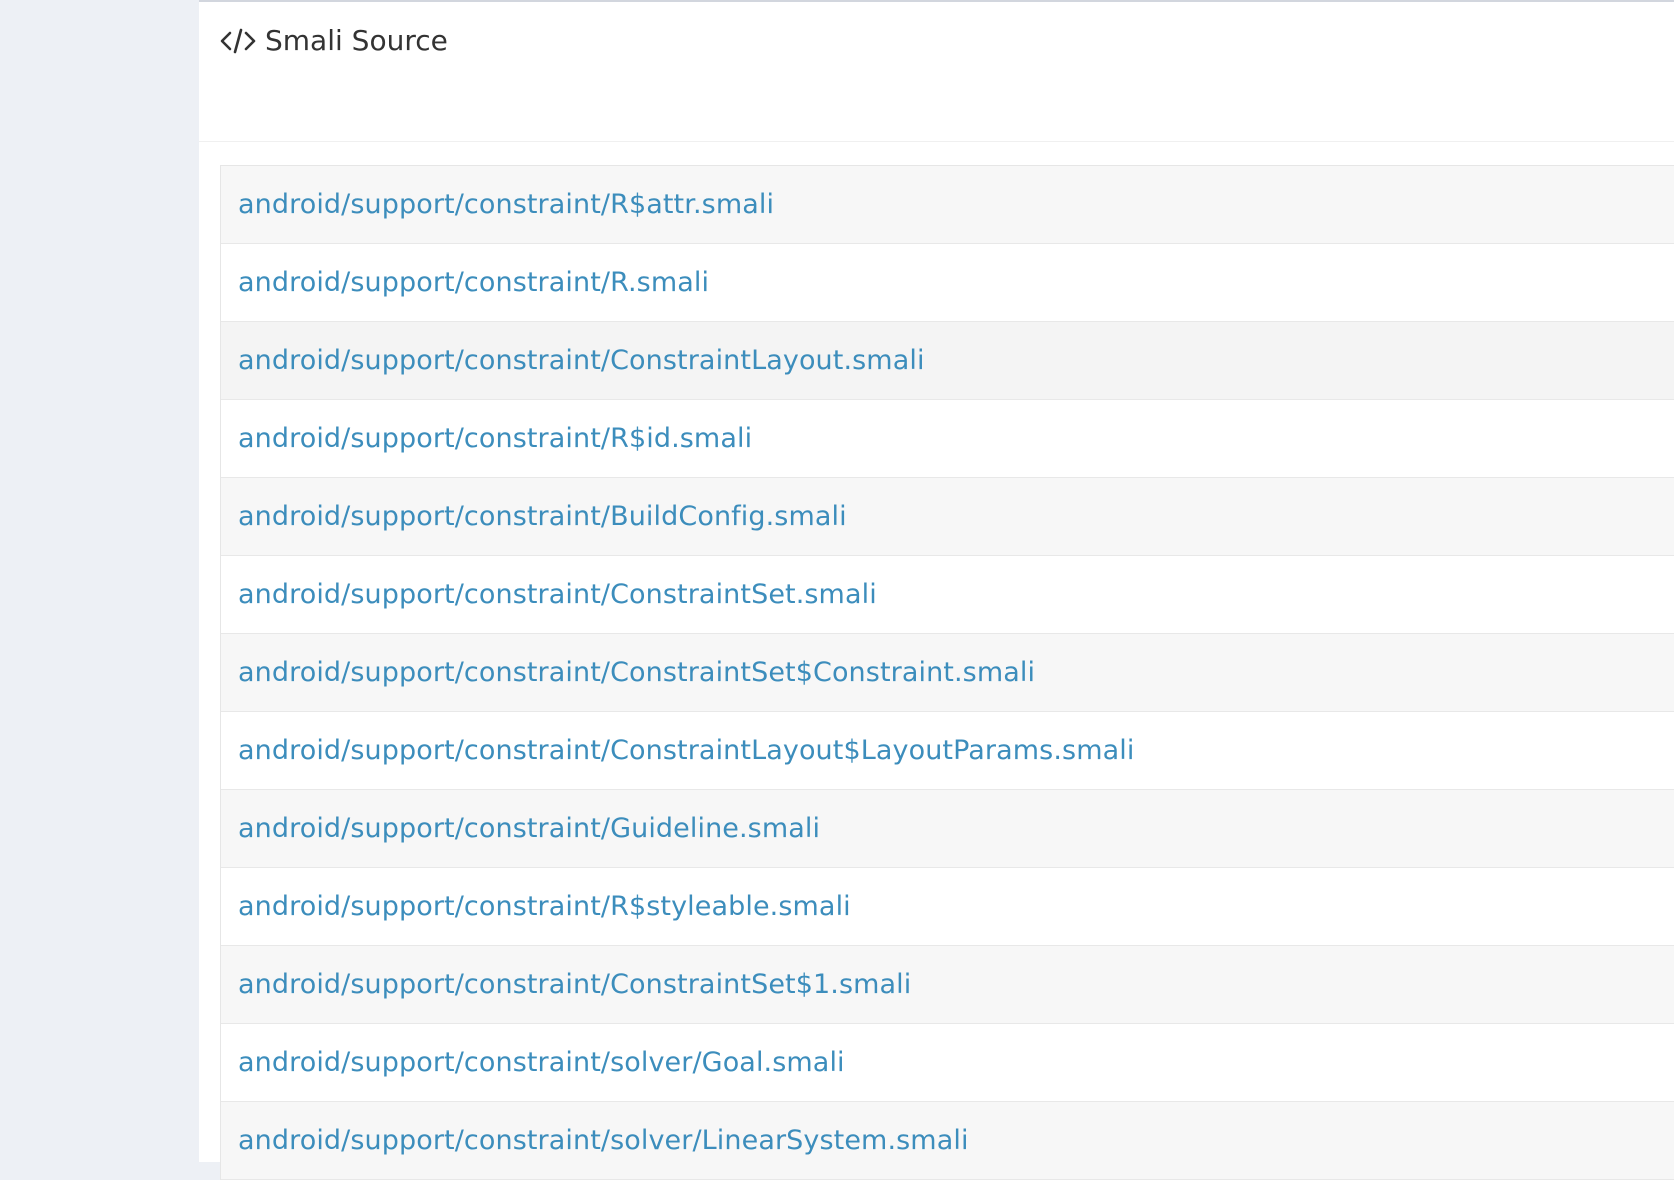  What do you see at coordinates (947, 205) in the screenshot?
I see `list-item: android/support/constraint/R$attr.smali` at bounding box center [947, 205].